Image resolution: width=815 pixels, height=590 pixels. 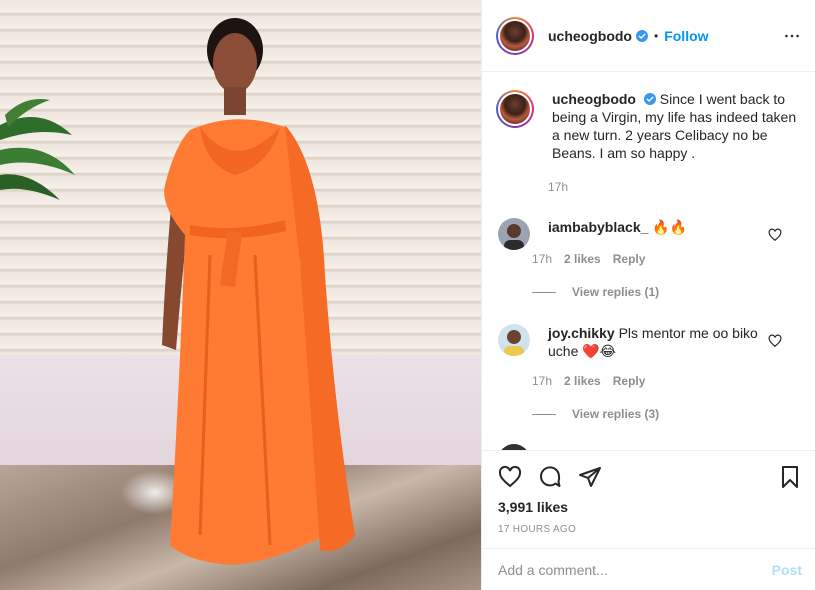 I want to click on likes-count: 3,991 likes, so click(x=533, y=507).